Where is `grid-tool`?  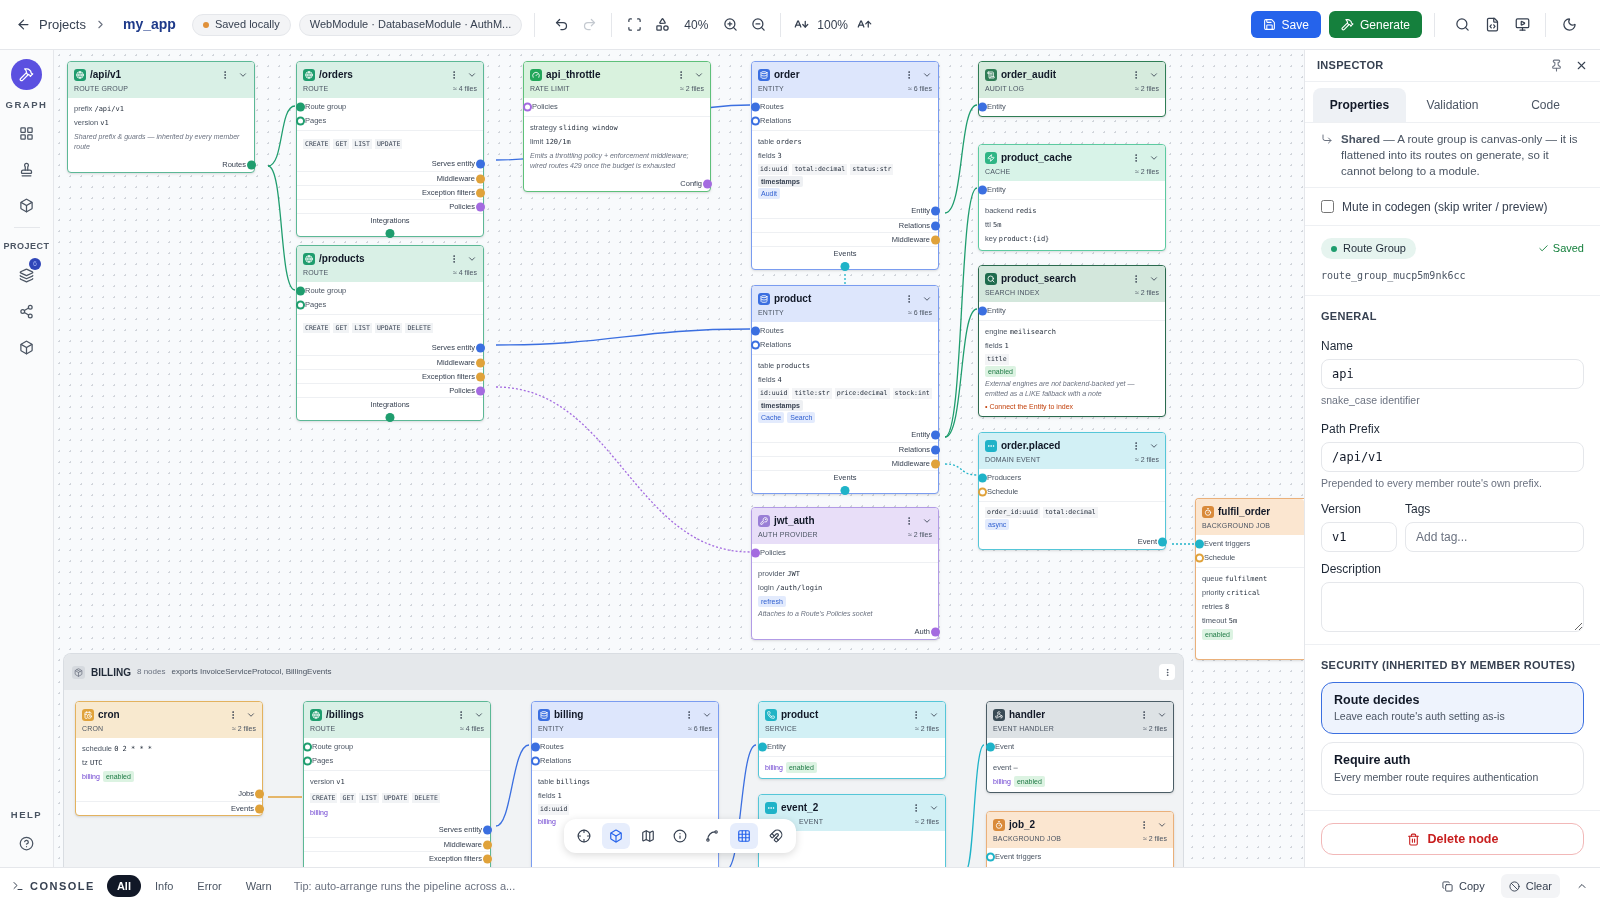
grid-tool is located at coordinates (744, 836).